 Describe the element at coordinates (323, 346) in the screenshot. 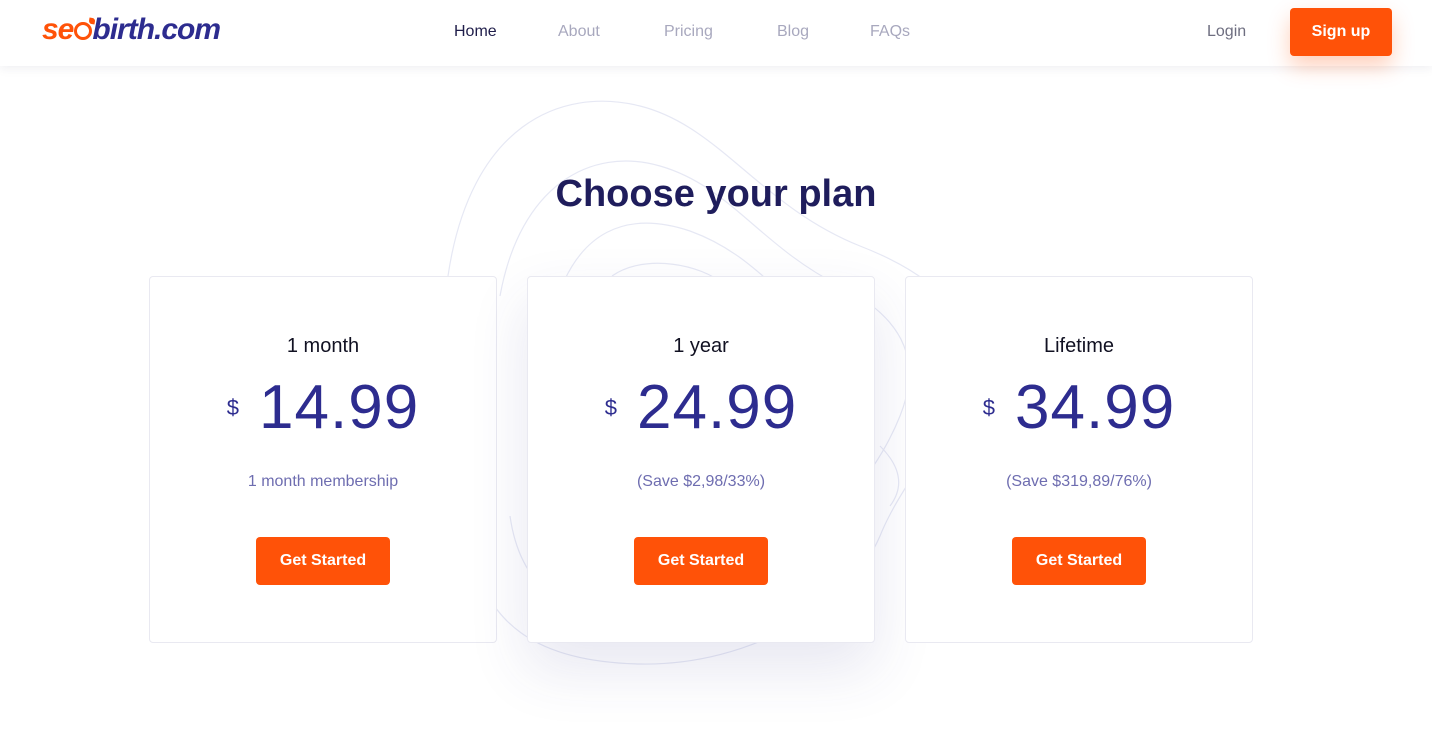

I see `plan-name: 1 month` at that location.